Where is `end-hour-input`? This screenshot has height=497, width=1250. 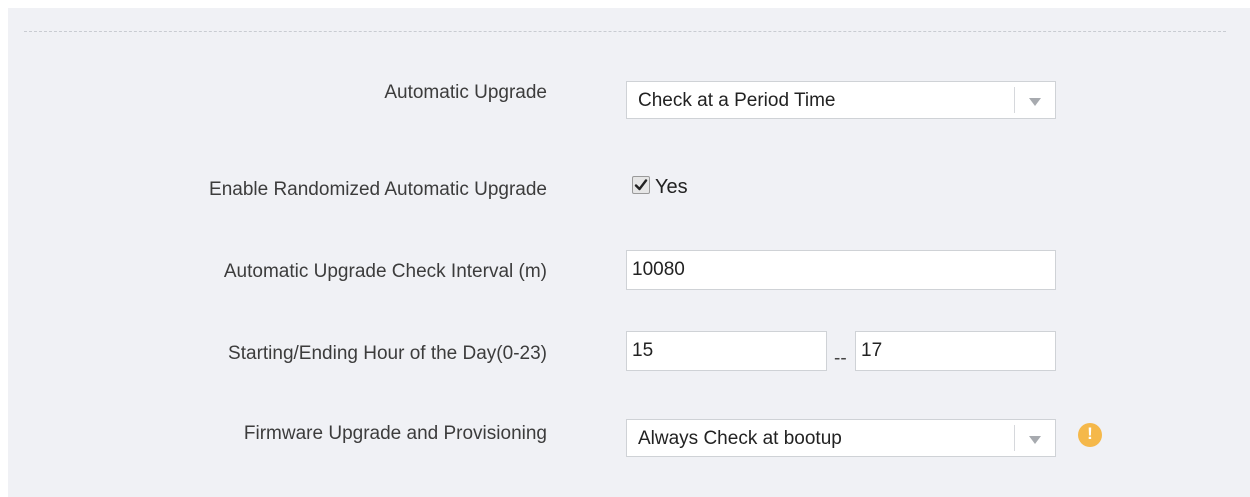 end-hour-input is located at coordinates (955, 351).